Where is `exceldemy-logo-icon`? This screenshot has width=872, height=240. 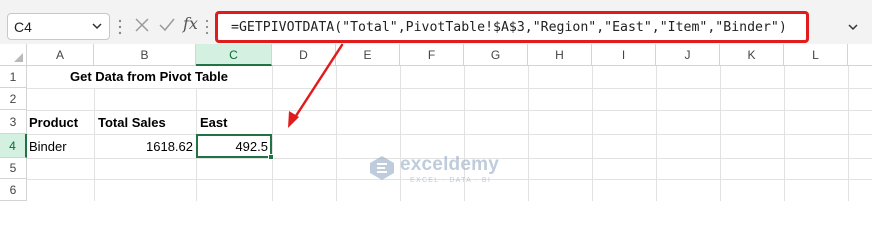 exceldemy-logo-icon is located at coordinates (382, 168).